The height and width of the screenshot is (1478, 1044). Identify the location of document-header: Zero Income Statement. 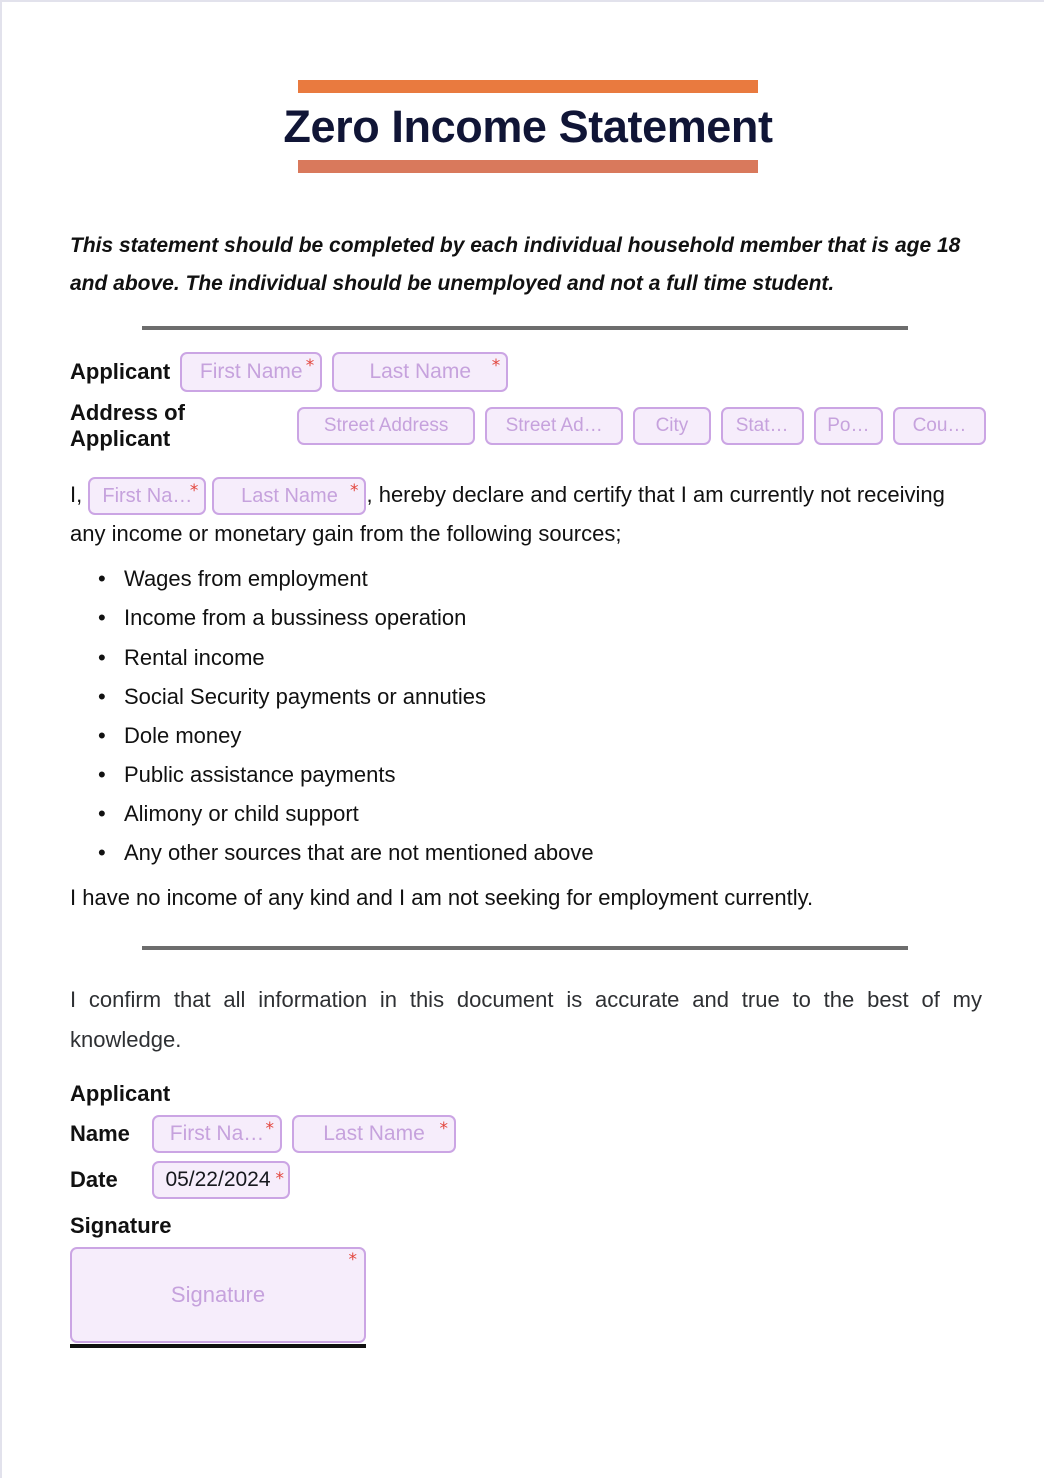
(528, 87).